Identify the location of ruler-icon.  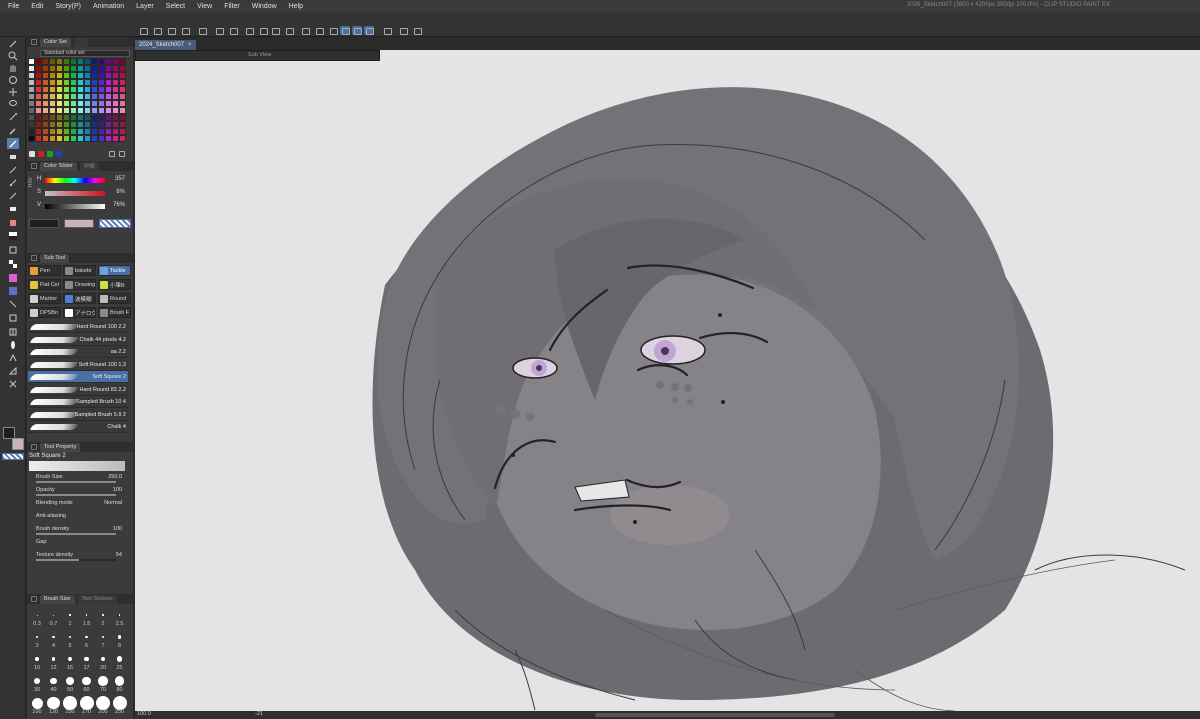
(13, 370).